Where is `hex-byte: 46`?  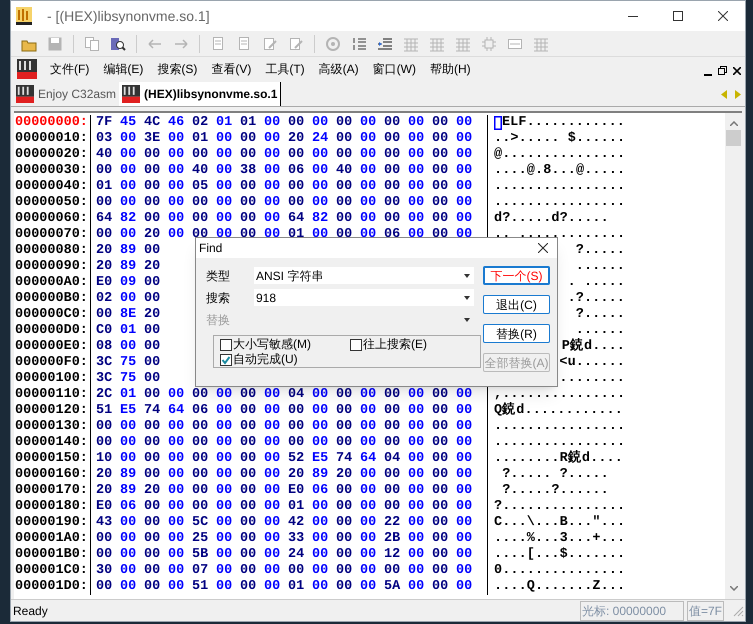 hex-byte: 46 is located at coordinates (177, 123).